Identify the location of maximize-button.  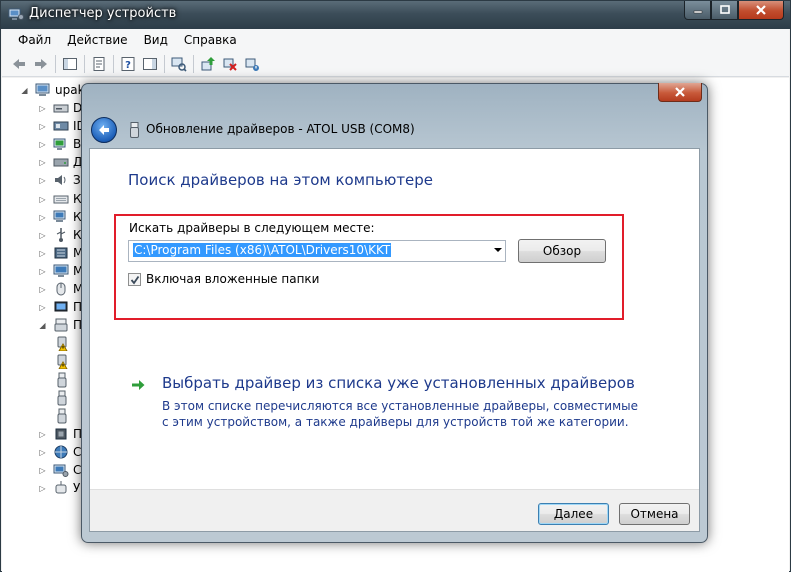
(724, 10).